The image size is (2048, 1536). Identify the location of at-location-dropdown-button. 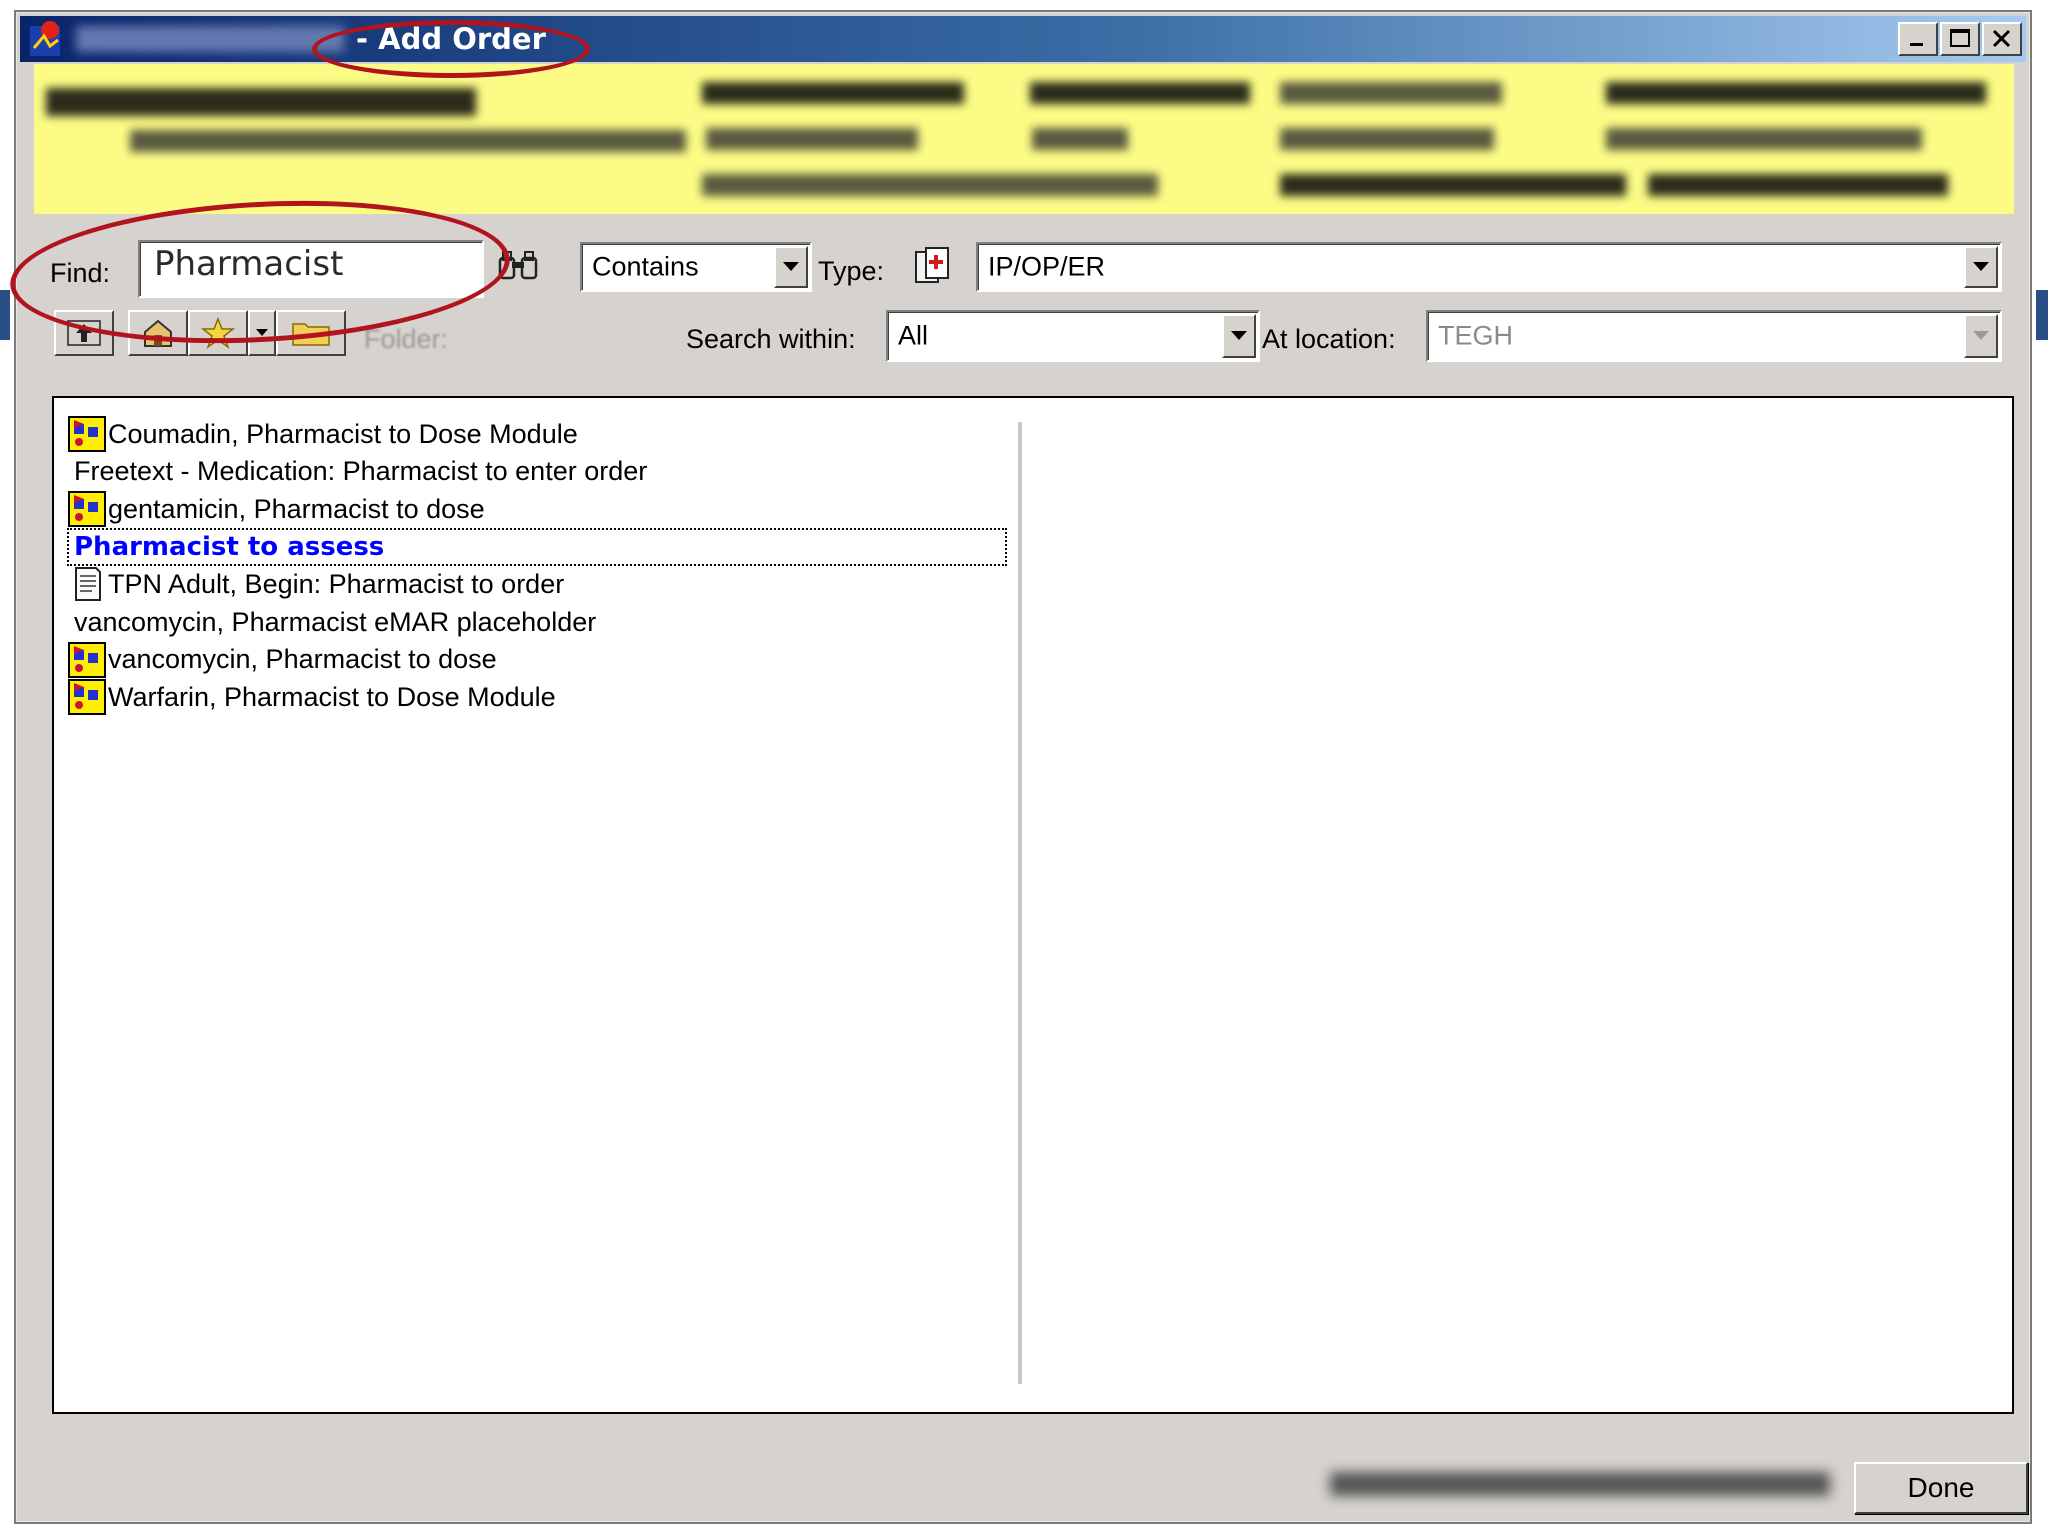
(1981, 336).